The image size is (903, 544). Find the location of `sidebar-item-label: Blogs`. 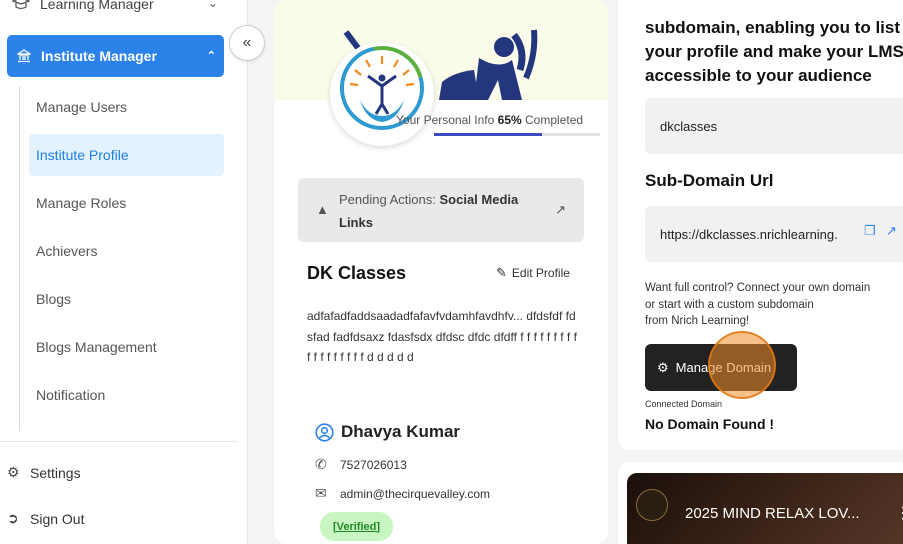

sidebar-item-label: Blogs is located at coordinates (54, 299).